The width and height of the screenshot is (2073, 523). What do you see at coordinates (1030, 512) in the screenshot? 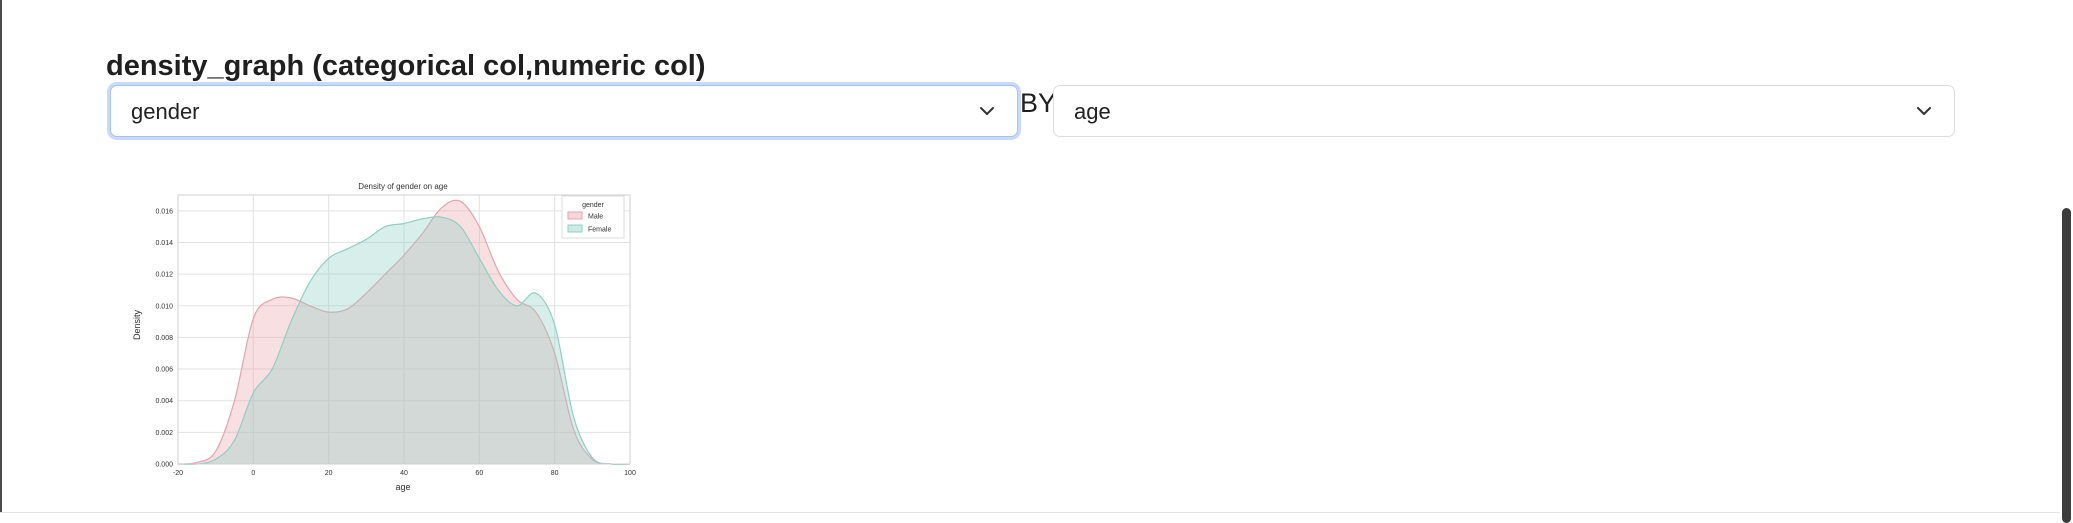
I see `content-divider` at bounding box center [1030, 512].